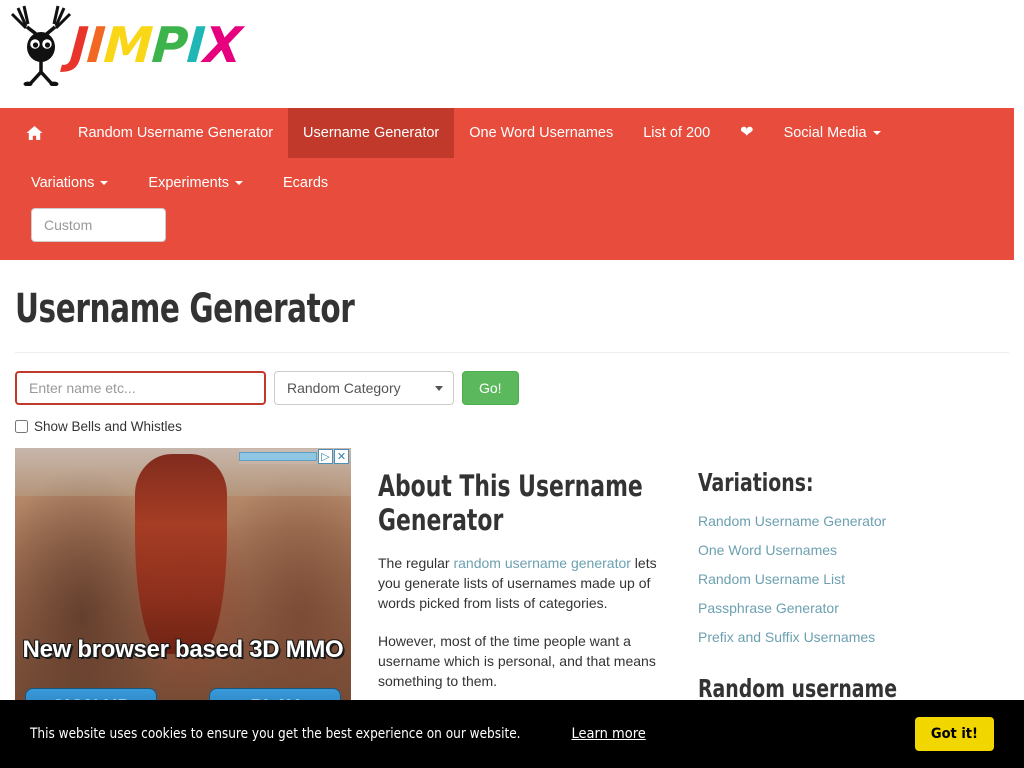 The width and height of the screenshot is (1024, 768). I want to click on close-x-icon: ✕, so click(341, 456).